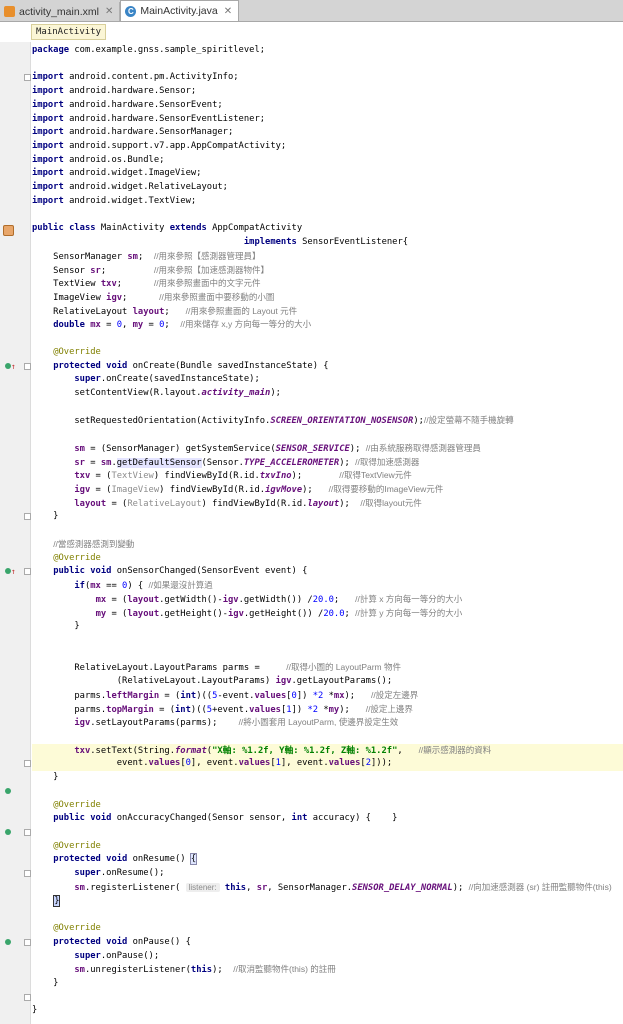 Image resolution: width=623 pixels, height=1024 pixels. What do you see at coordinates (327, 284) in the screenshot?
I see `code-line: TextView txv; //用來參照畫面中的文字元件` at bounding box center [327, 284].